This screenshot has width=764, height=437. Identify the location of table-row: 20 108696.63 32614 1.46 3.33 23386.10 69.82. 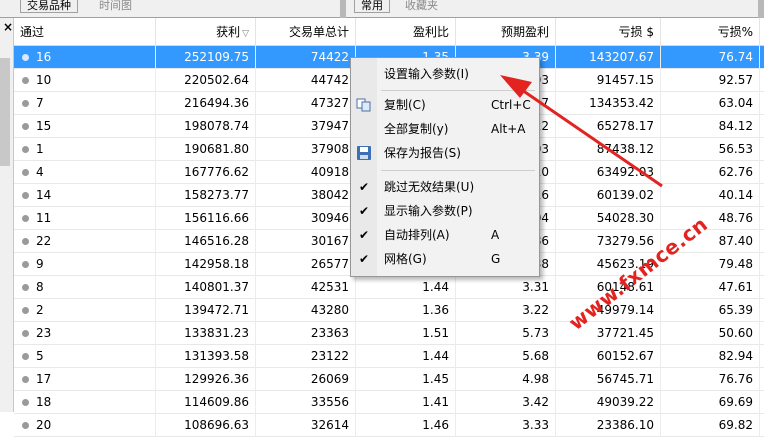
(389, 425).